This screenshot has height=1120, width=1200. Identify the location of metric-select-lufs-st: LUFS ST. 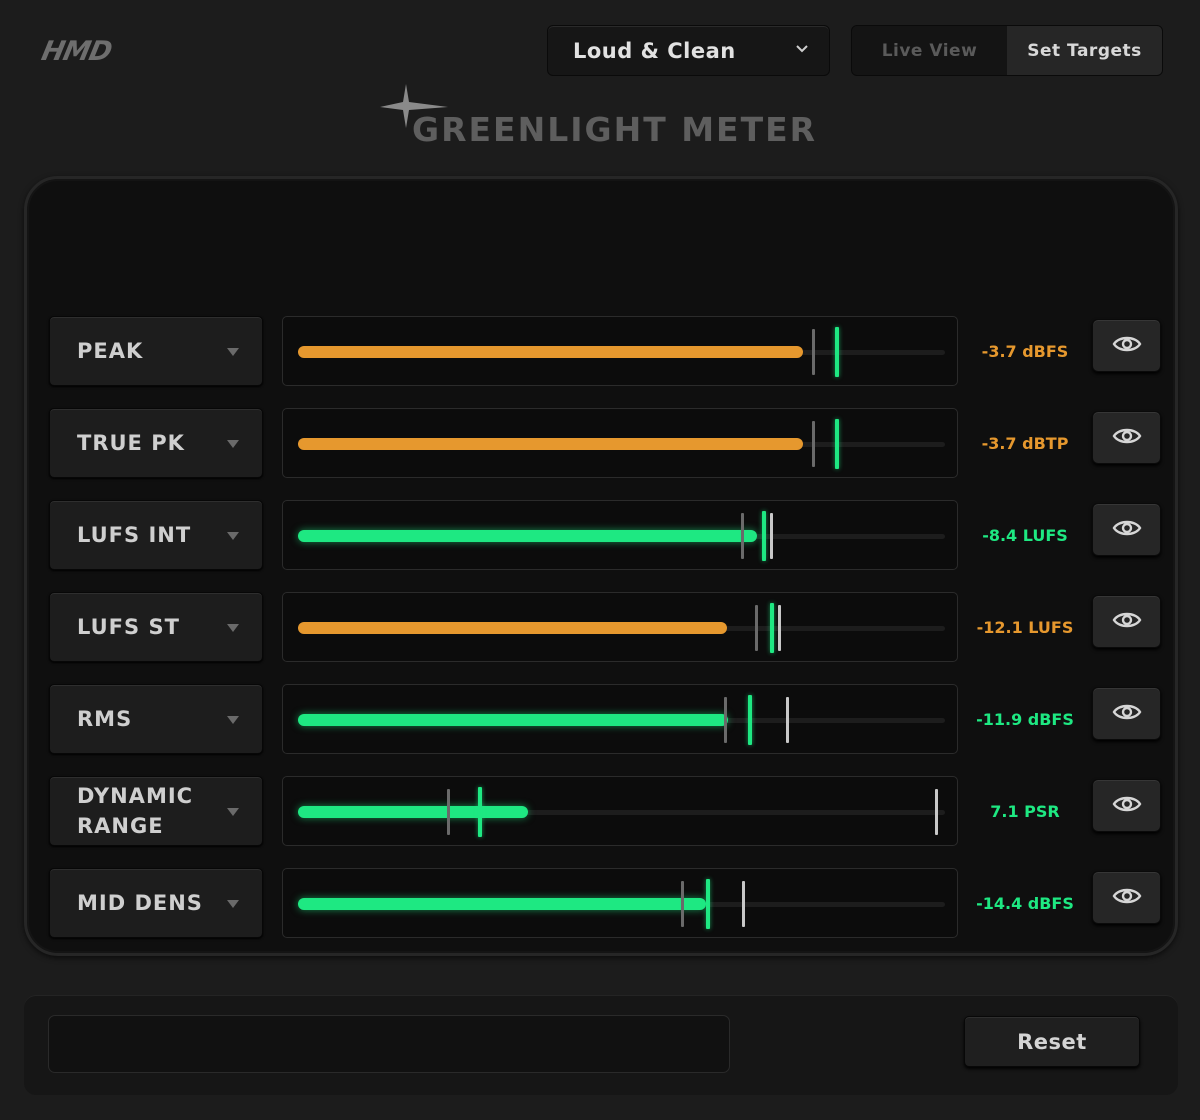
(156, 627).